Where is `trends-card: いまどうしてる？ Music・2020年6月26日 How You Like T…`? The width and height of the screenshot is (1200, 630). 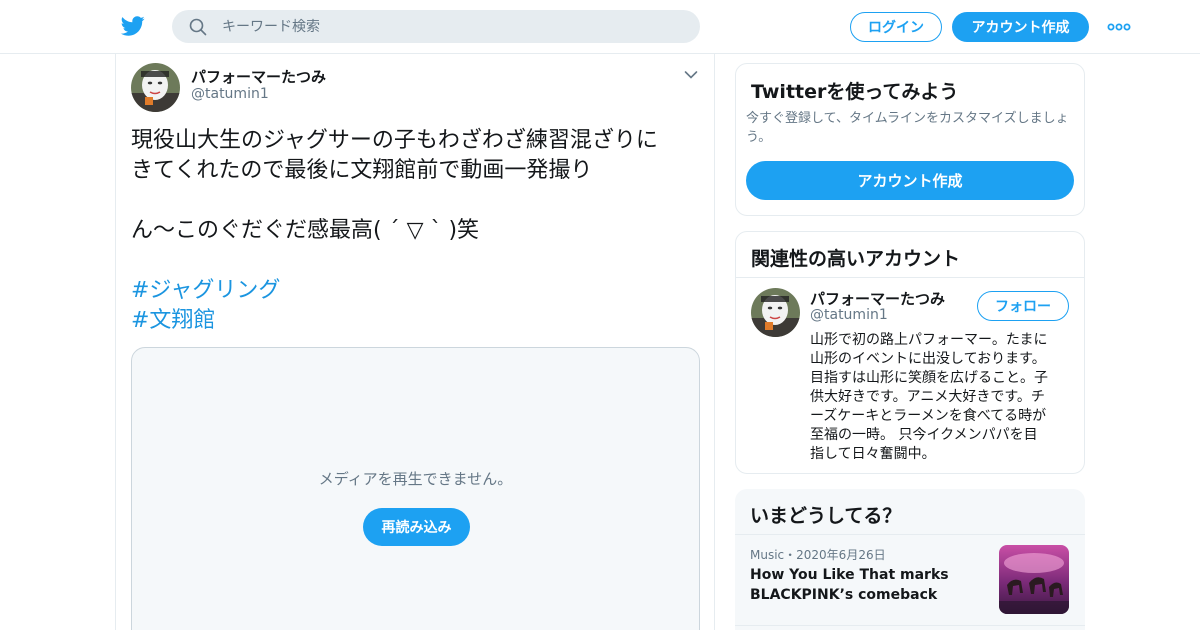
trends-card: いまどうしてる？ Music・2020年6月26日 How You Like T… is located at coordinates (910, 559).